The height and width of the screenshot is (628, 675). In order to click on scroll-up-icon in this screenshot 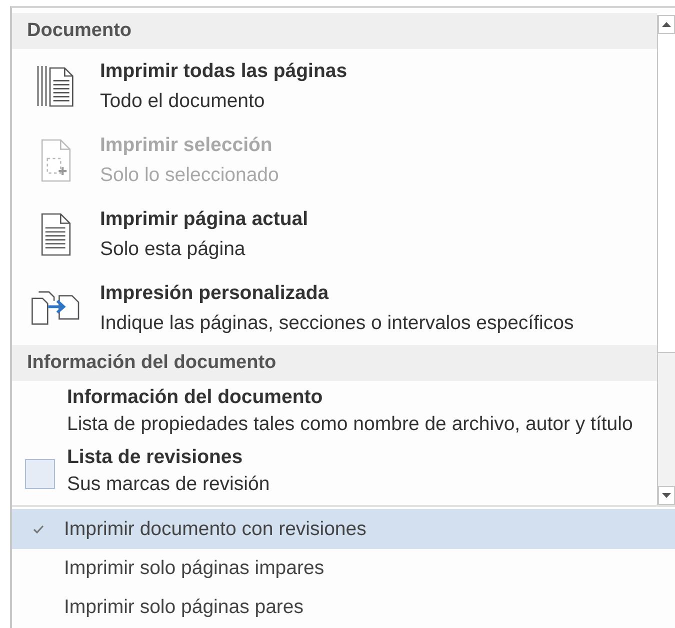, I will do `click(666, 24)`.